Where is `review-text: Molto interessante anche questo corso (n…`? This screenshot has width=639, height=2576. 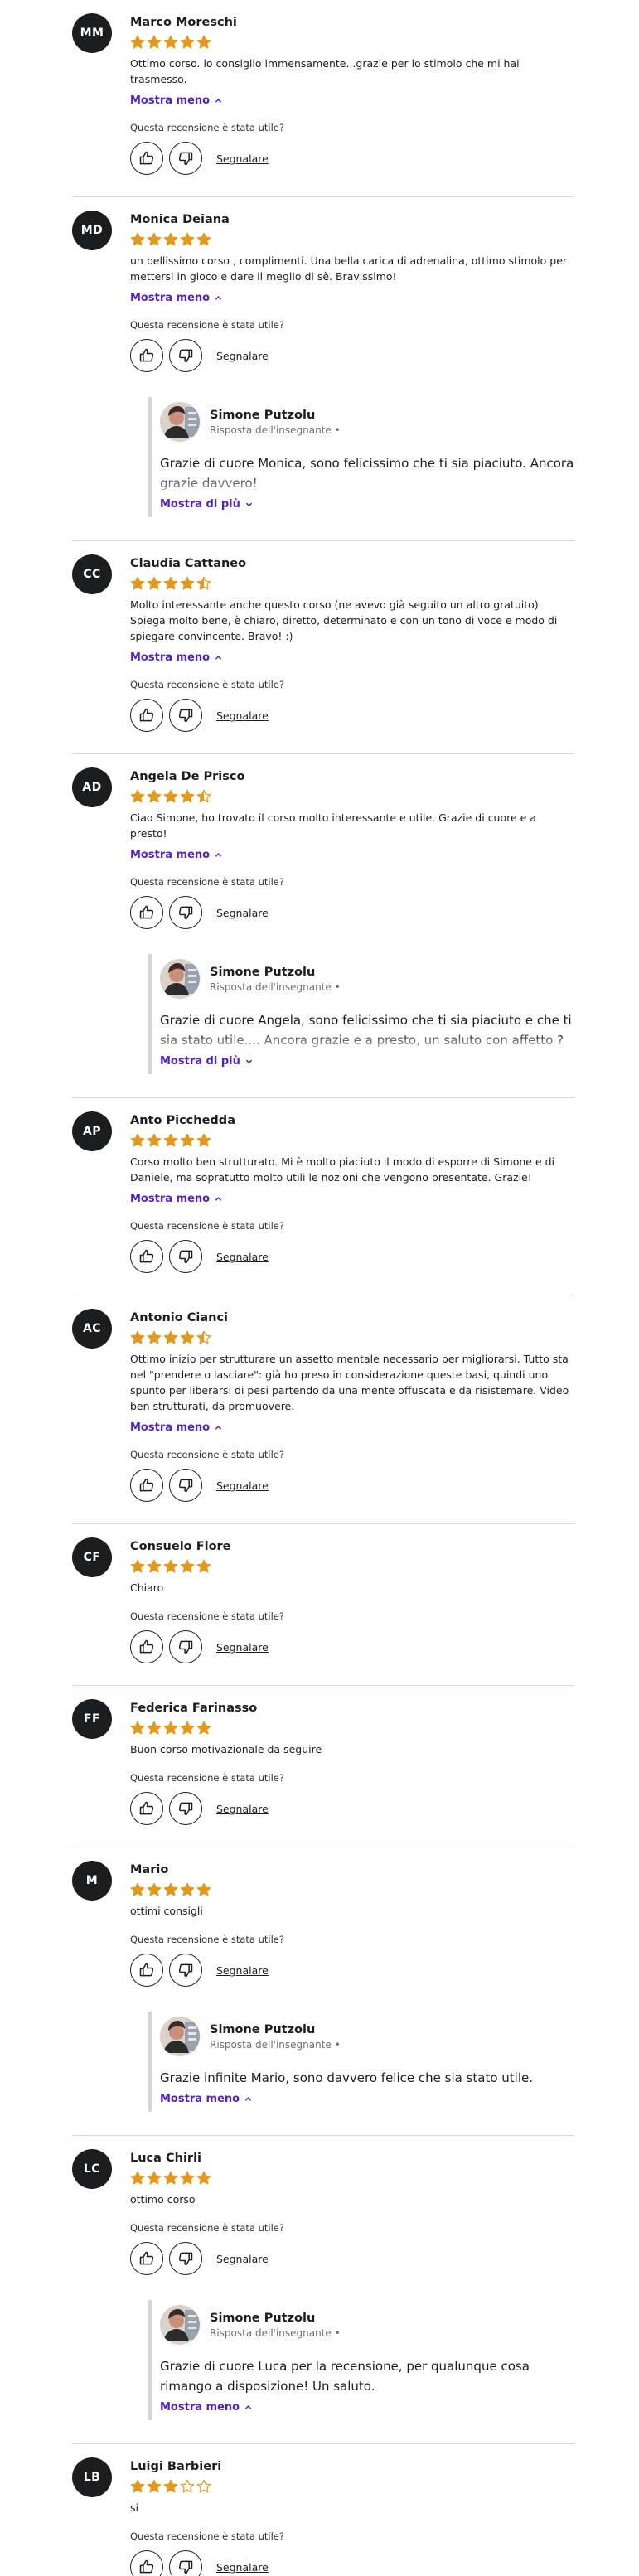
review-text: Molto interessante anche questo corso (n… is located at coordinates (344, 620).